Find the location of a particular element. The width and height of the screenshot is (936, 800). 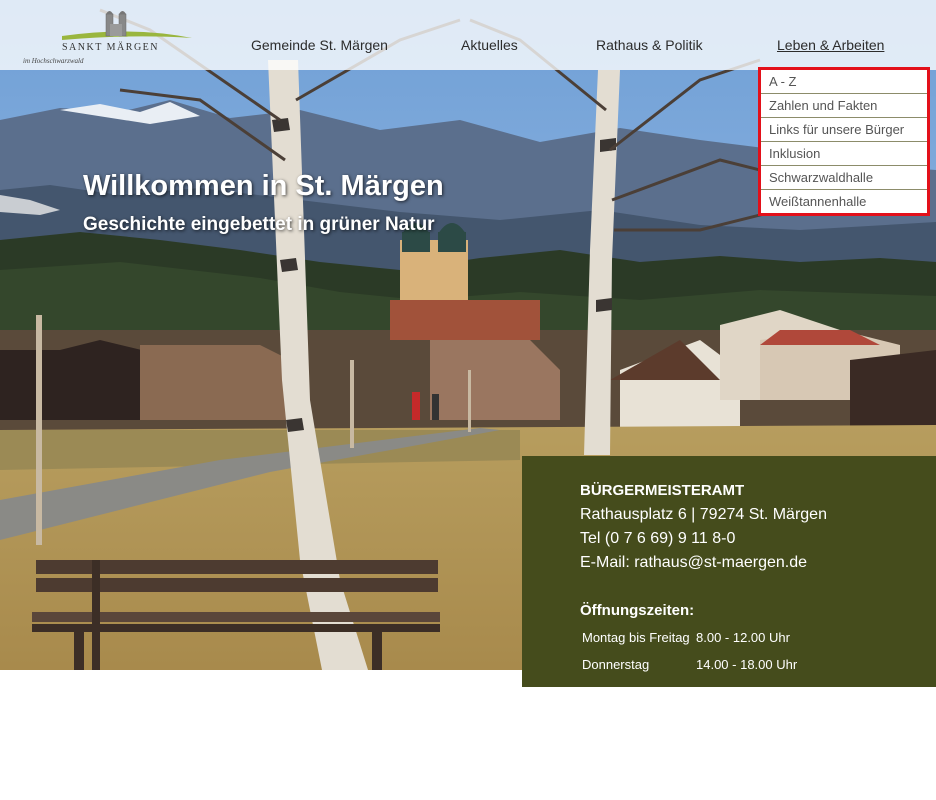

dropdown-item-weisstannenhalle: Weißtannenhalle is located at coordinates (844, 201).